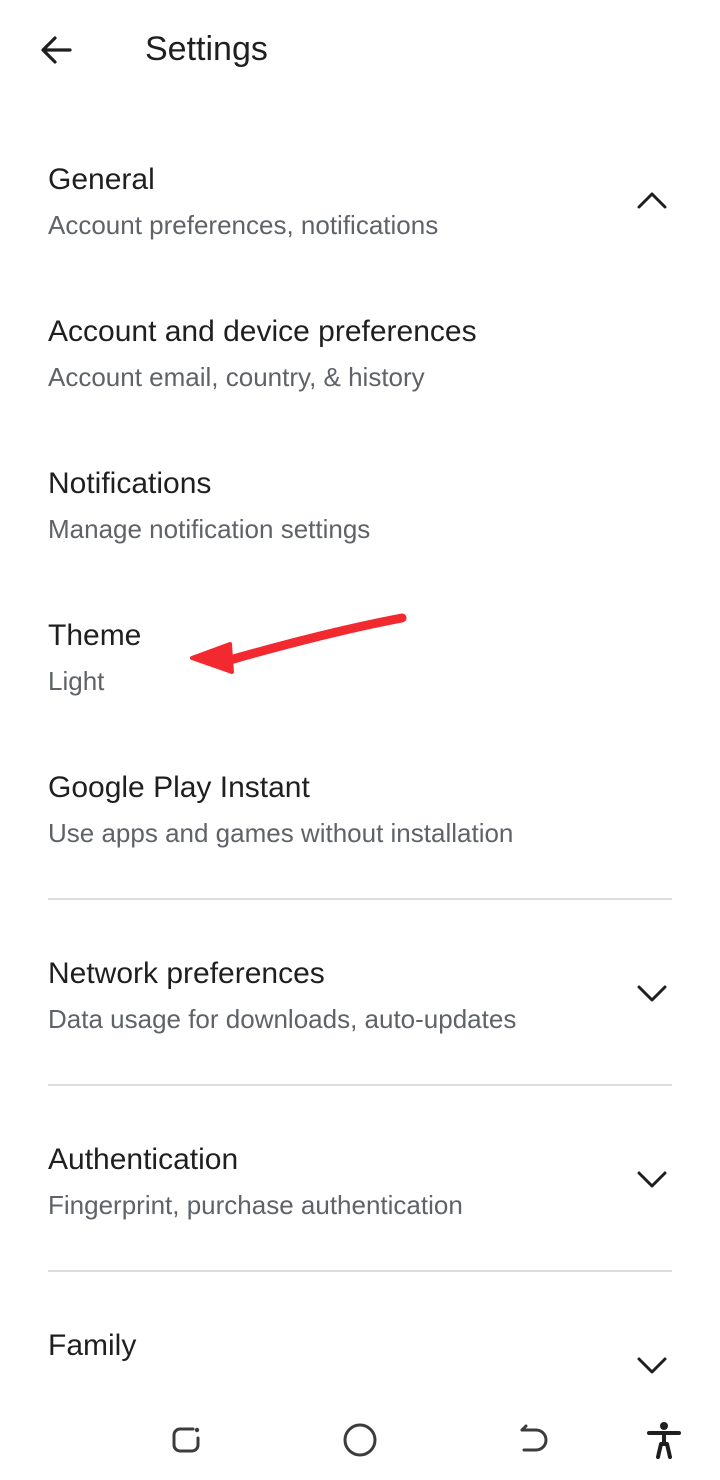  I want to click on back-icon, so click(534, 1438).